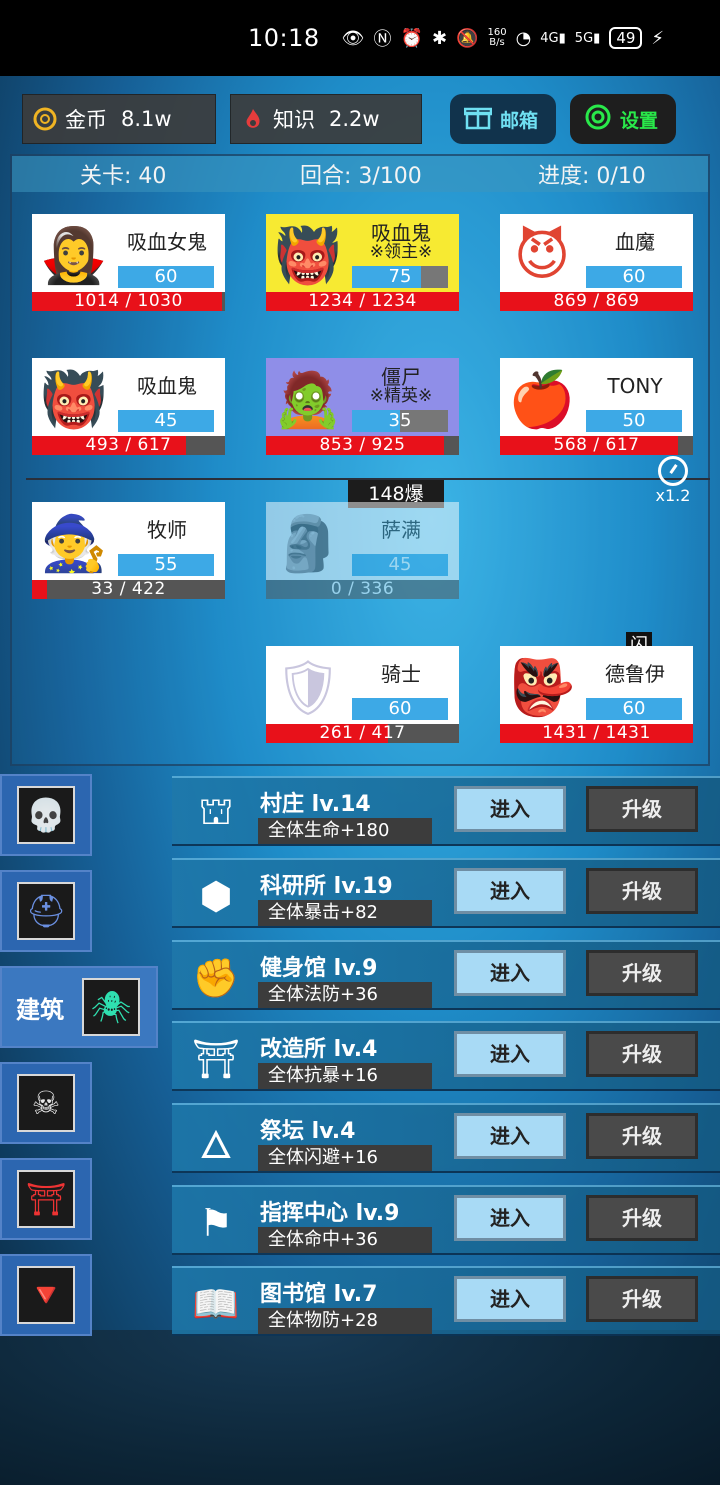 This screenshot has height=1485, width=720. Describe the element at coordinates (362, 406) in the screenshot. I see `enemy-card: 🧟 僵尸 ※精英※ 35 853 / 925` at that location.